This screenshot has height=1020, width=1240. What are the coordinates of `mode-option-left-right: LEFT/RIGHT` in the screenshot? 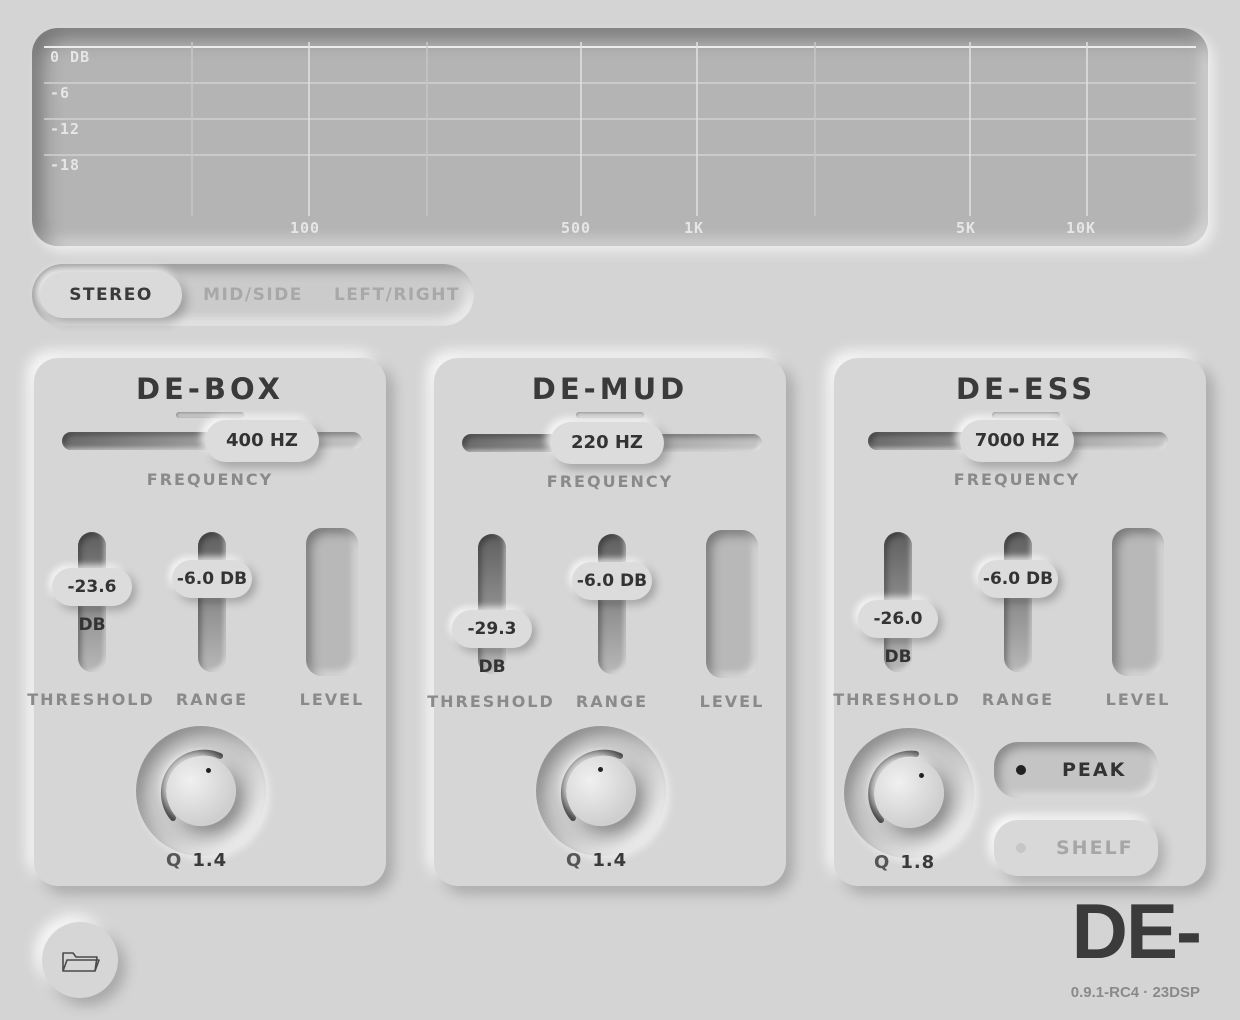 It's located at (397, 295).